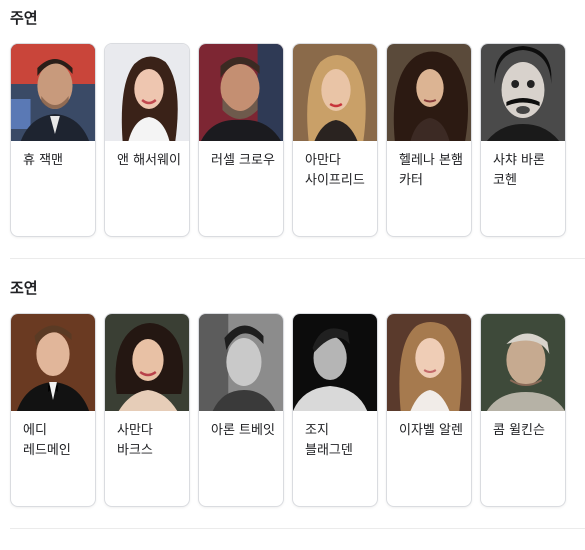 This screenshot has width=585, height=550. Describe the element at coordinates (24, 18) in the screenshot. I see `section-title-lead: 주연` at that location.